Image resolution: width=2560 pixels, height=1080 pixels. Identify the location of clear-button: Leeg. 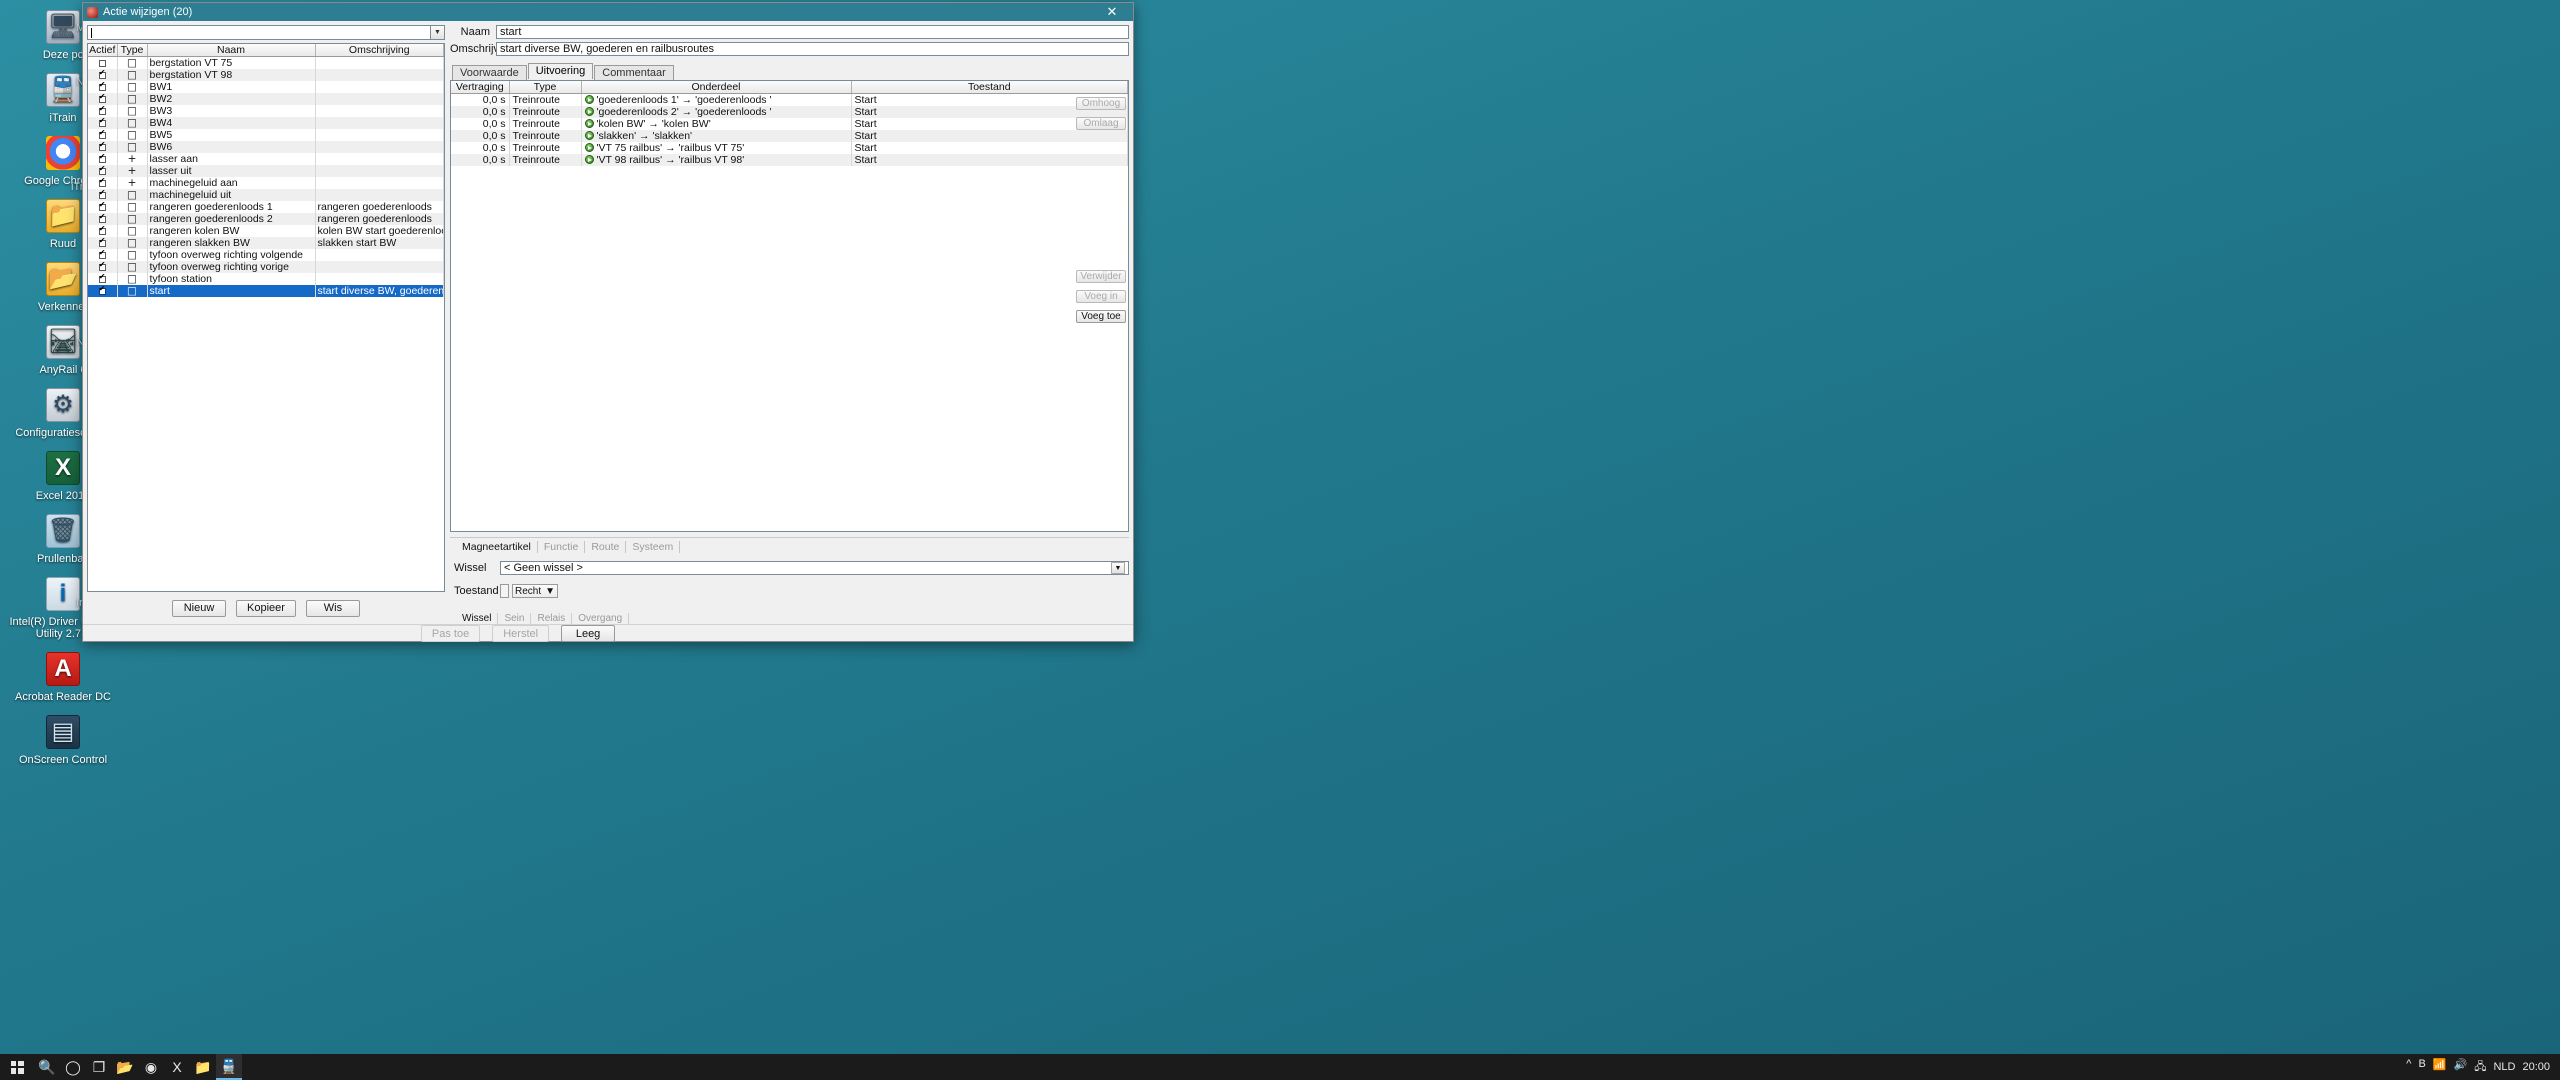
(588, 633).